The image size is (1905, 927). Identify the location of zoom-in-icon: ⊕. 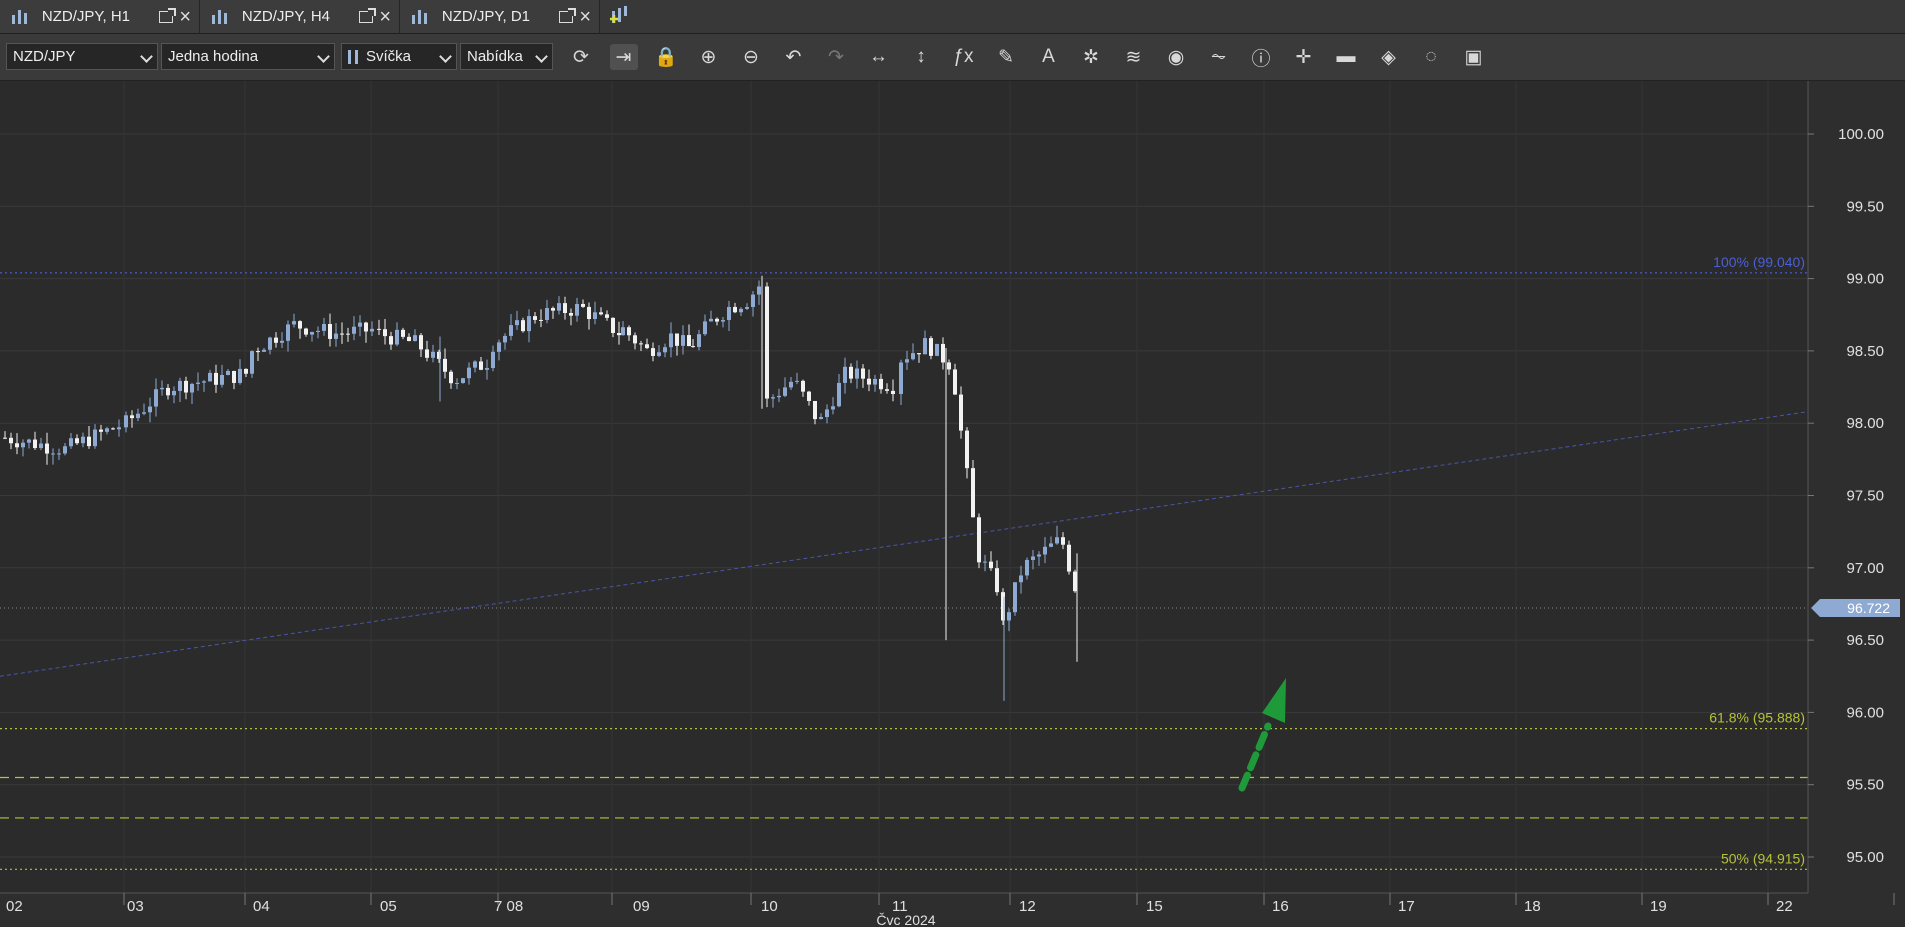
(709, 57).